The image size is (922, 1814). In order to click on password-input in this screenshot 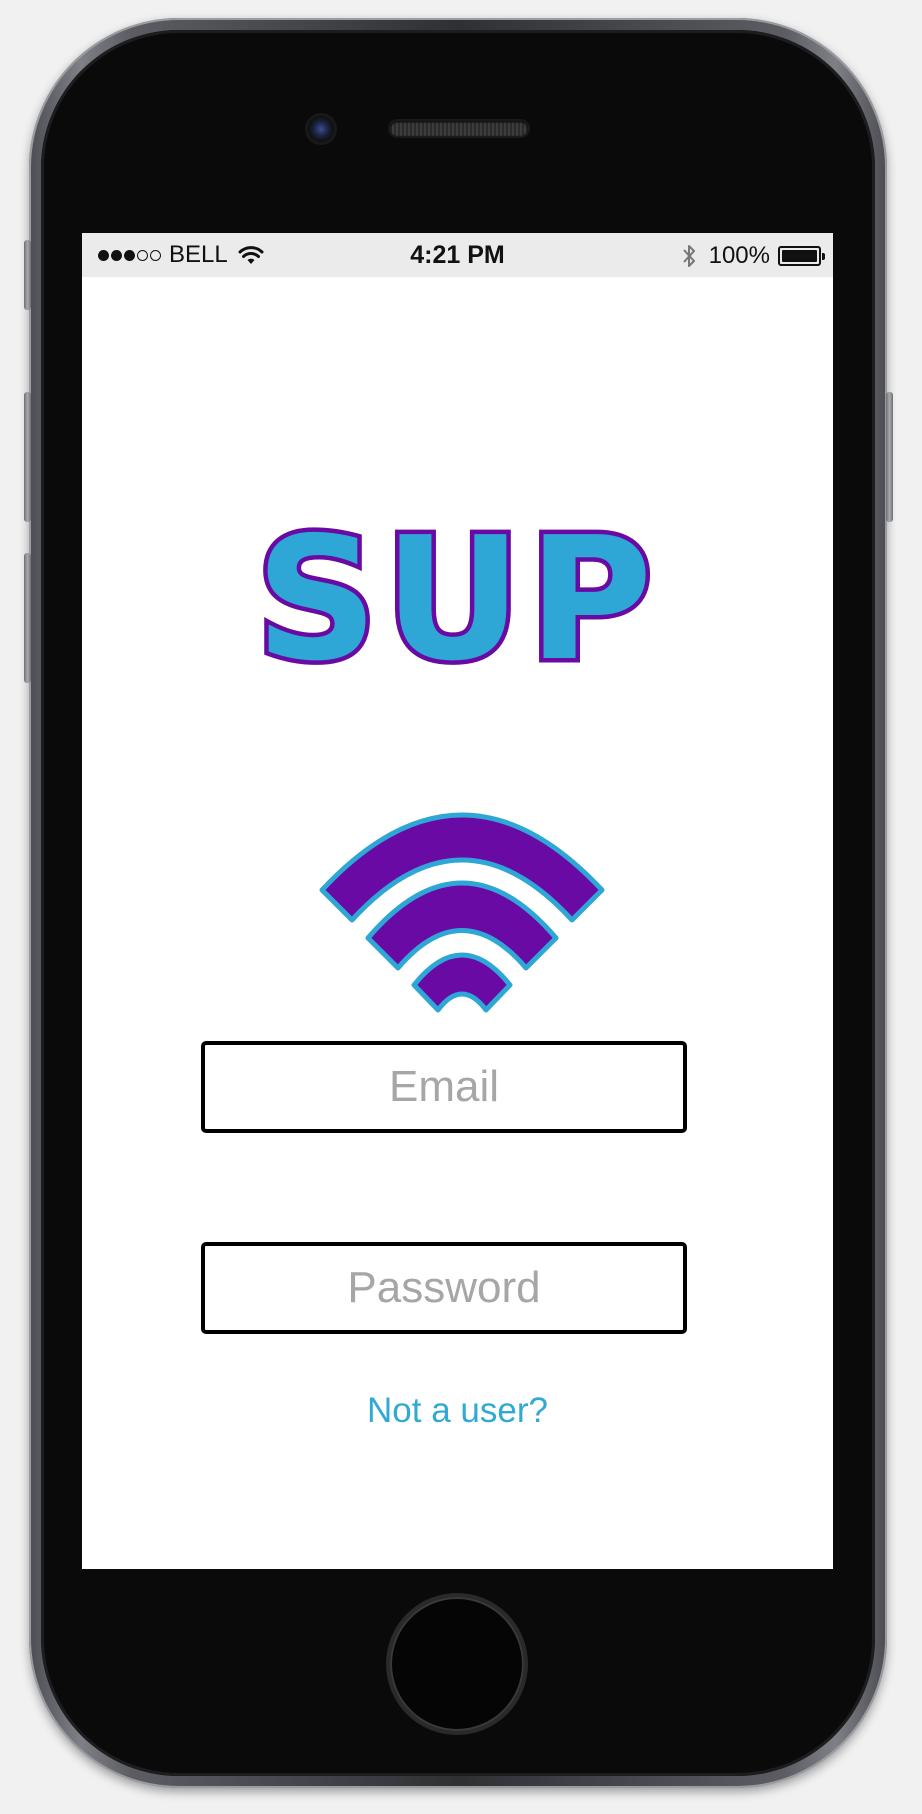, I will do `click(444, 1288)`.